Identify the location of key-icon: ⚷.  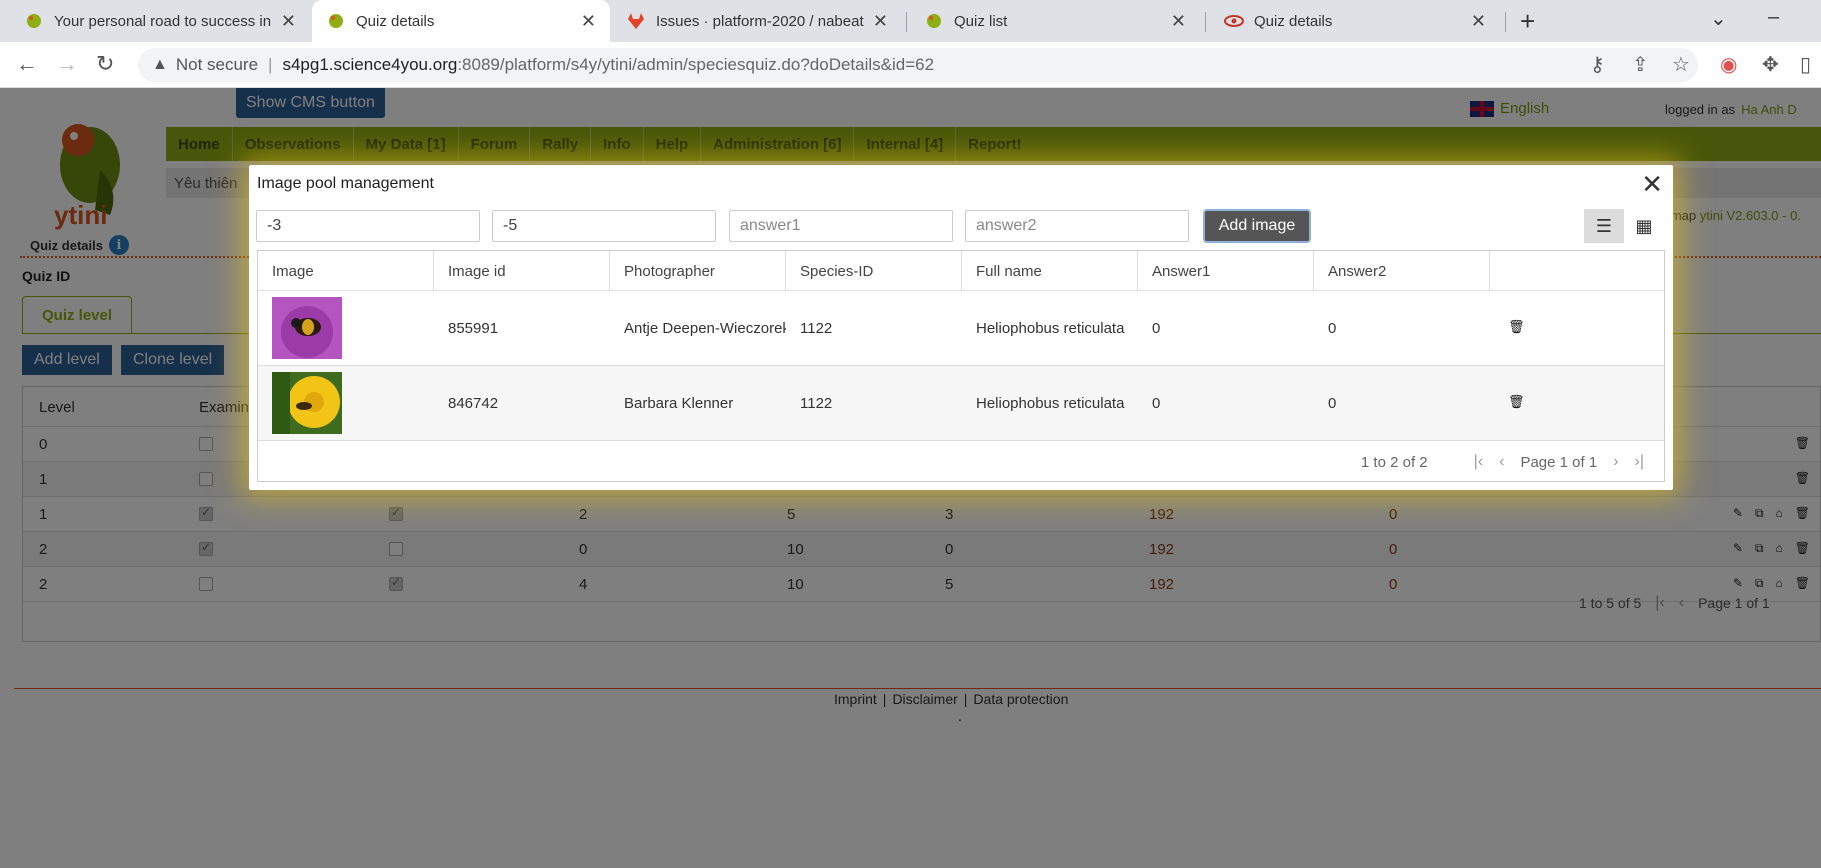
(1597, 64).